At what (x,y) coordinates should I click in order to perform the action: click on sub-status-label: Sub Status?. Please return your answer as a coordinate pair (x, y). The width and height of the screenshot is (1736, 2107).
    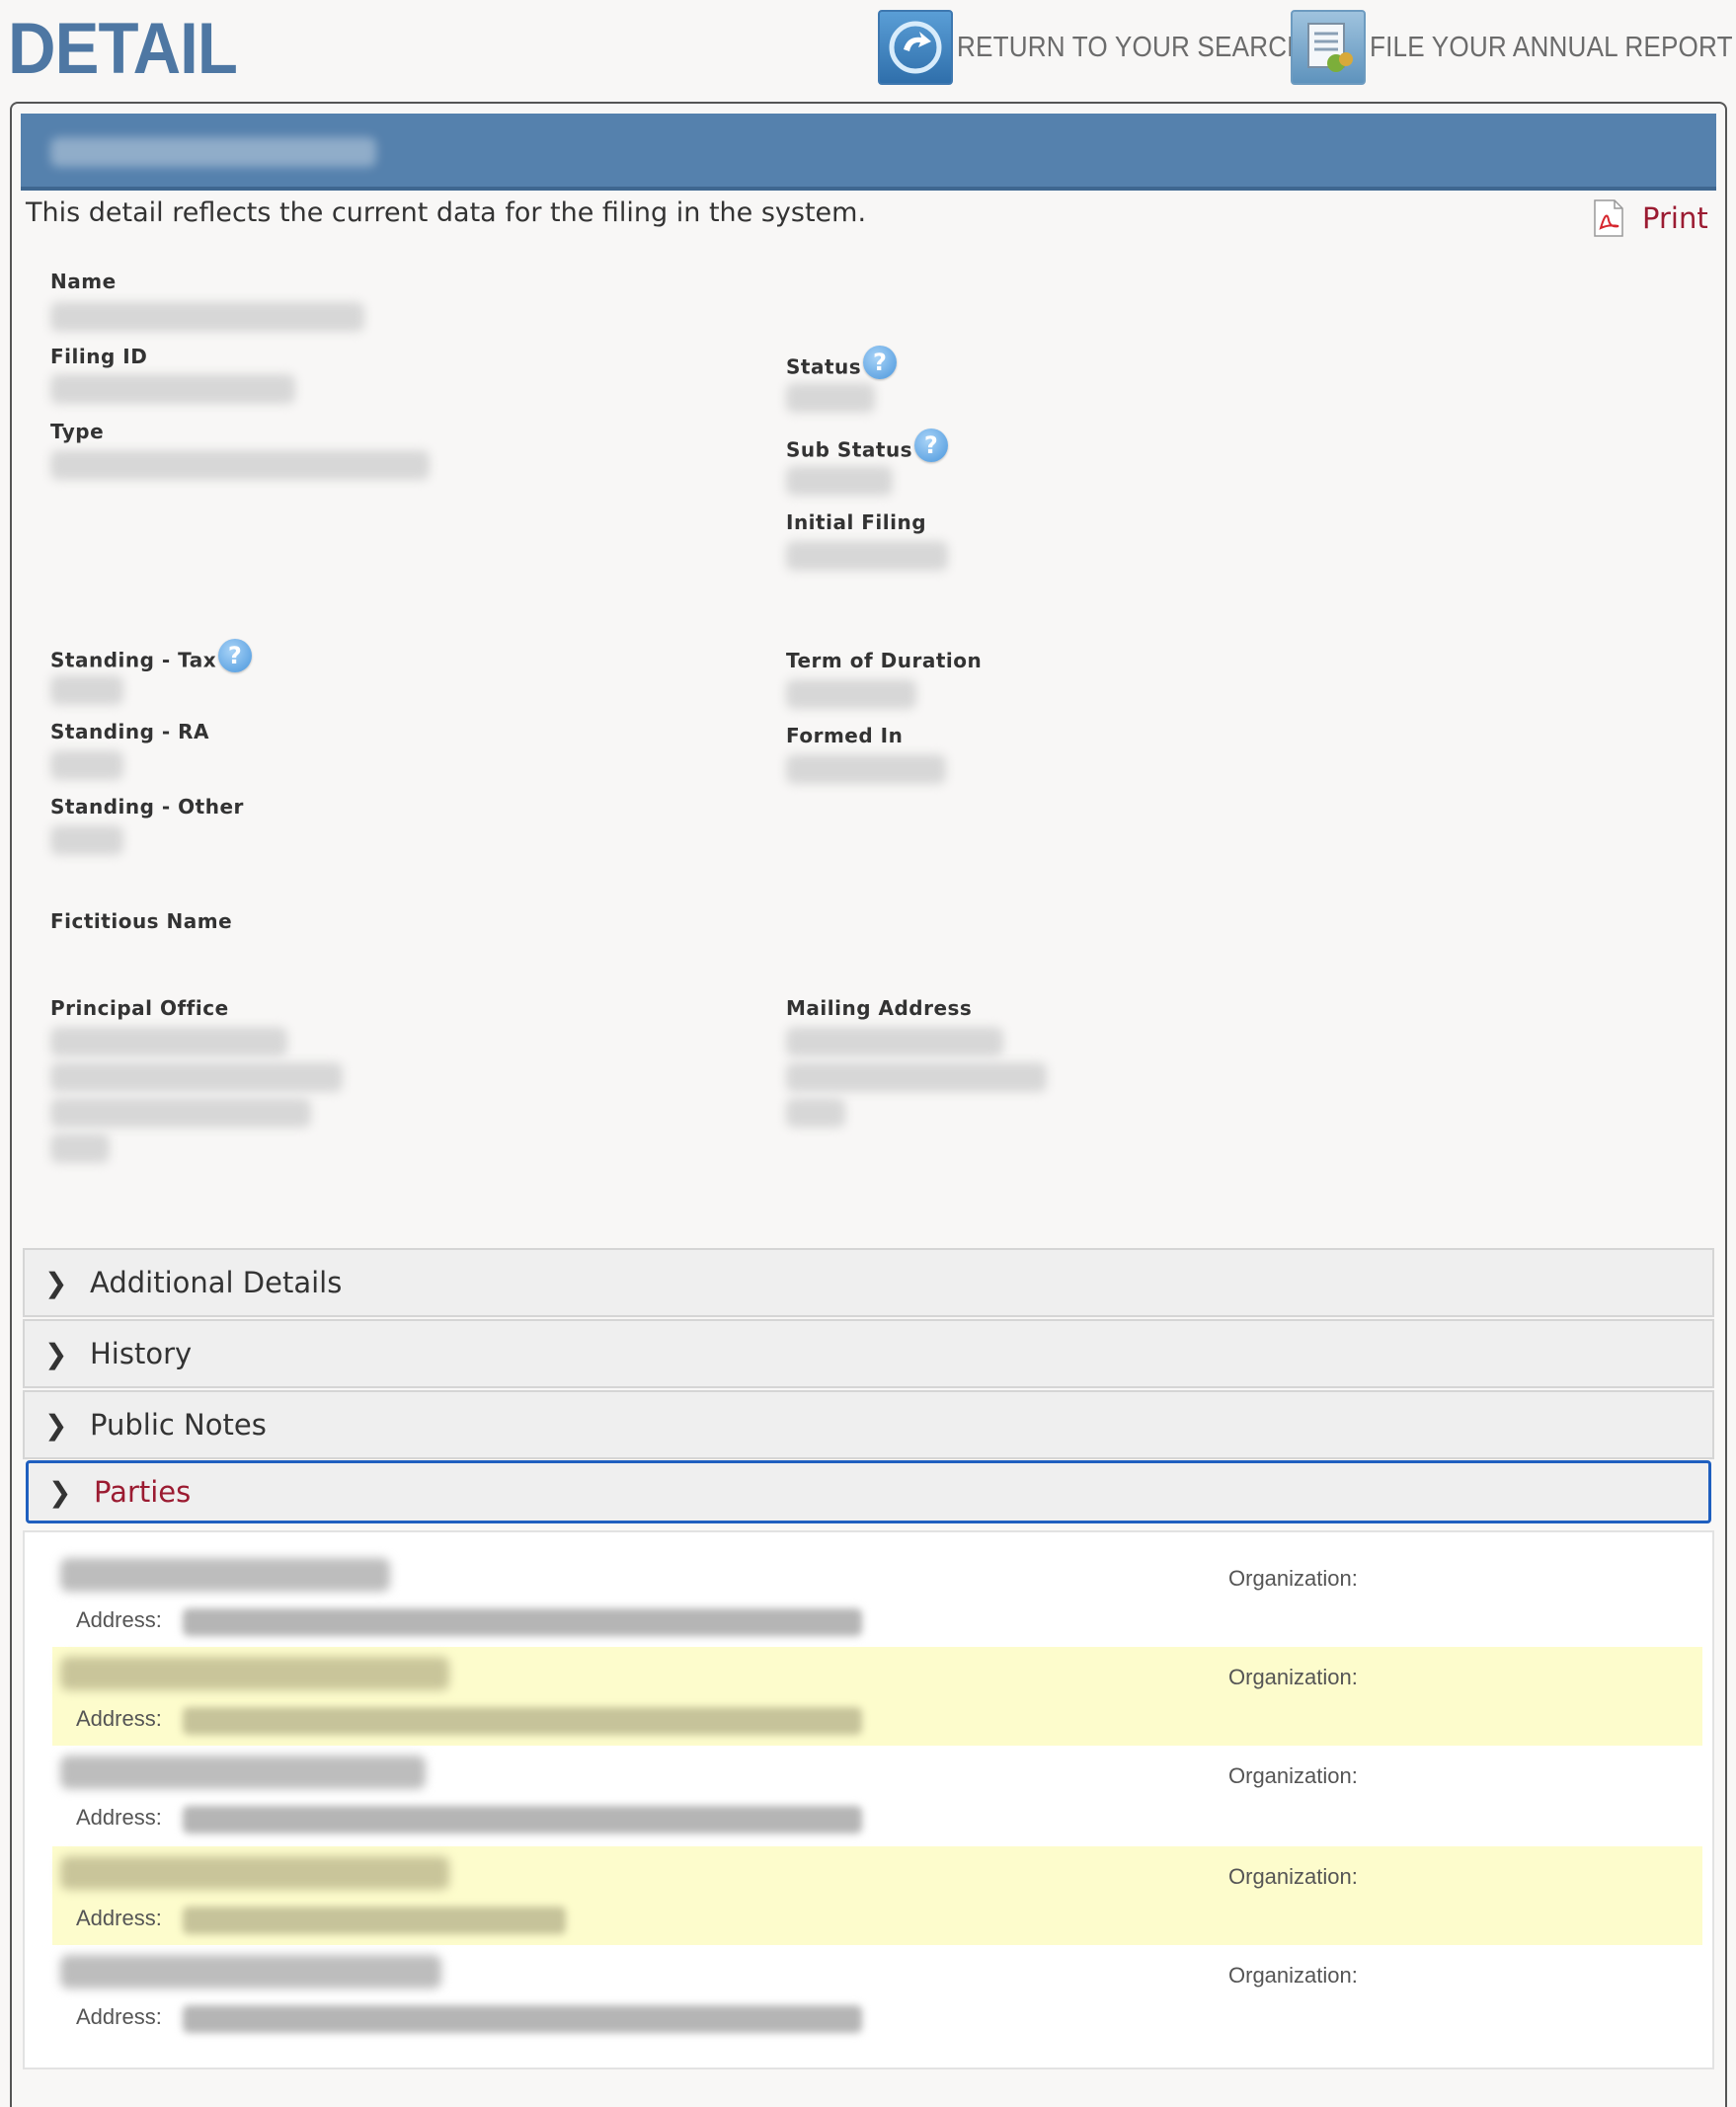
    Looking at the image, I should click on (868, 448).